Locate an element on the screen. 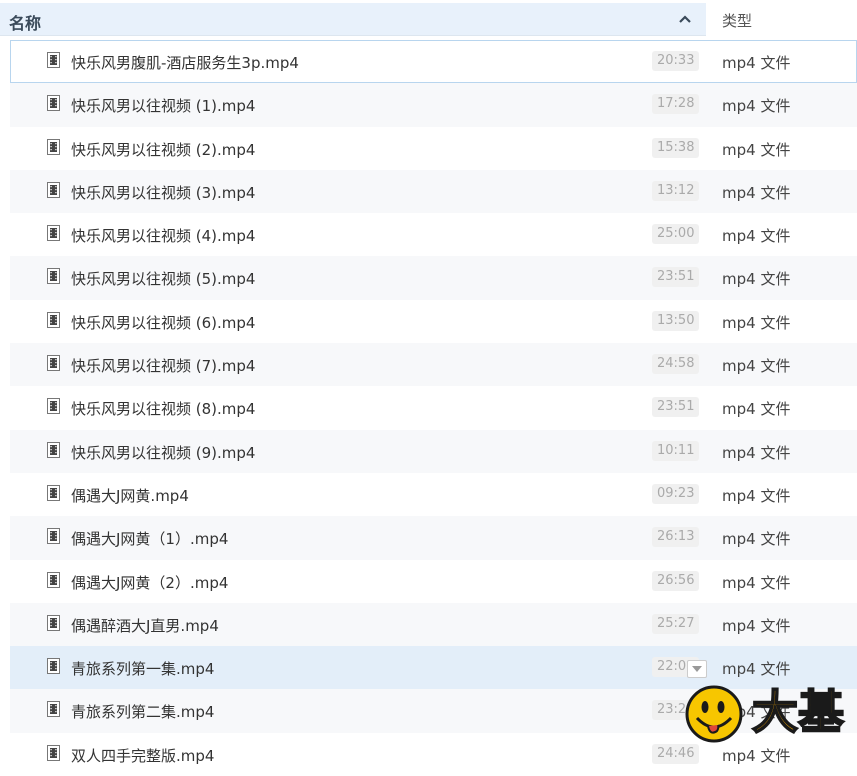 This screenshot has height=776, width=857. file-row: 偶遇大J网黄（1）.mp4 26:13 mp4 文件 is located at coordinates (433, 538).